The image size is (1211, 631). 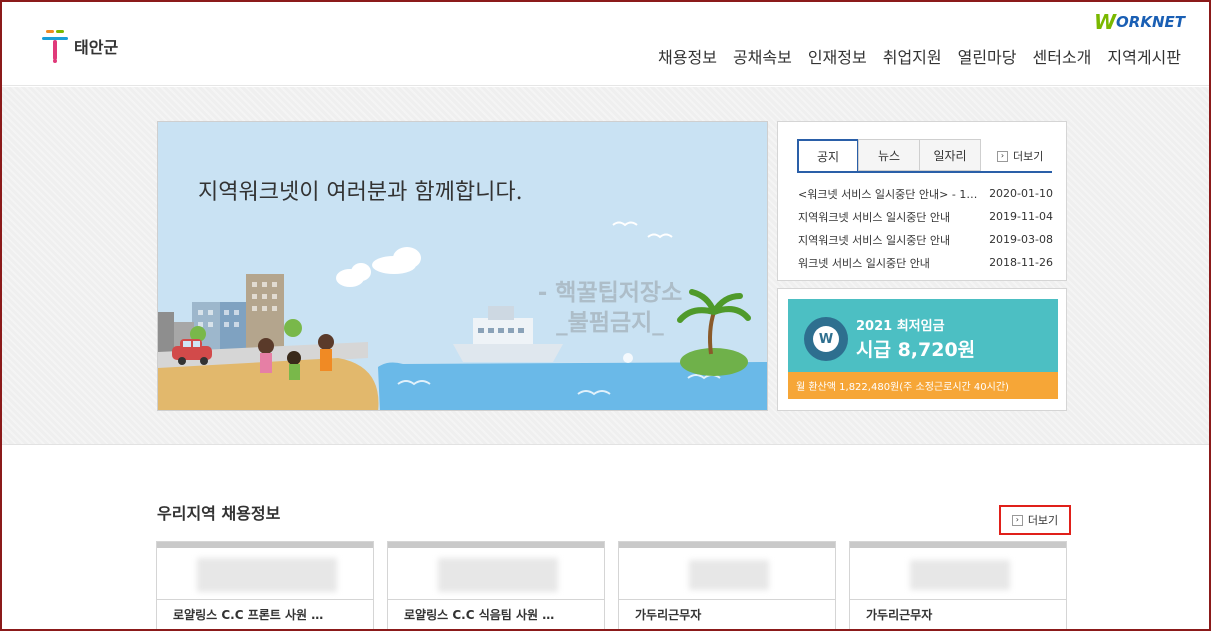 What do you see at coordinates (96, 47) in the screenshot?
I see `logo-text: 태안군` at bounding box center [96, 47].